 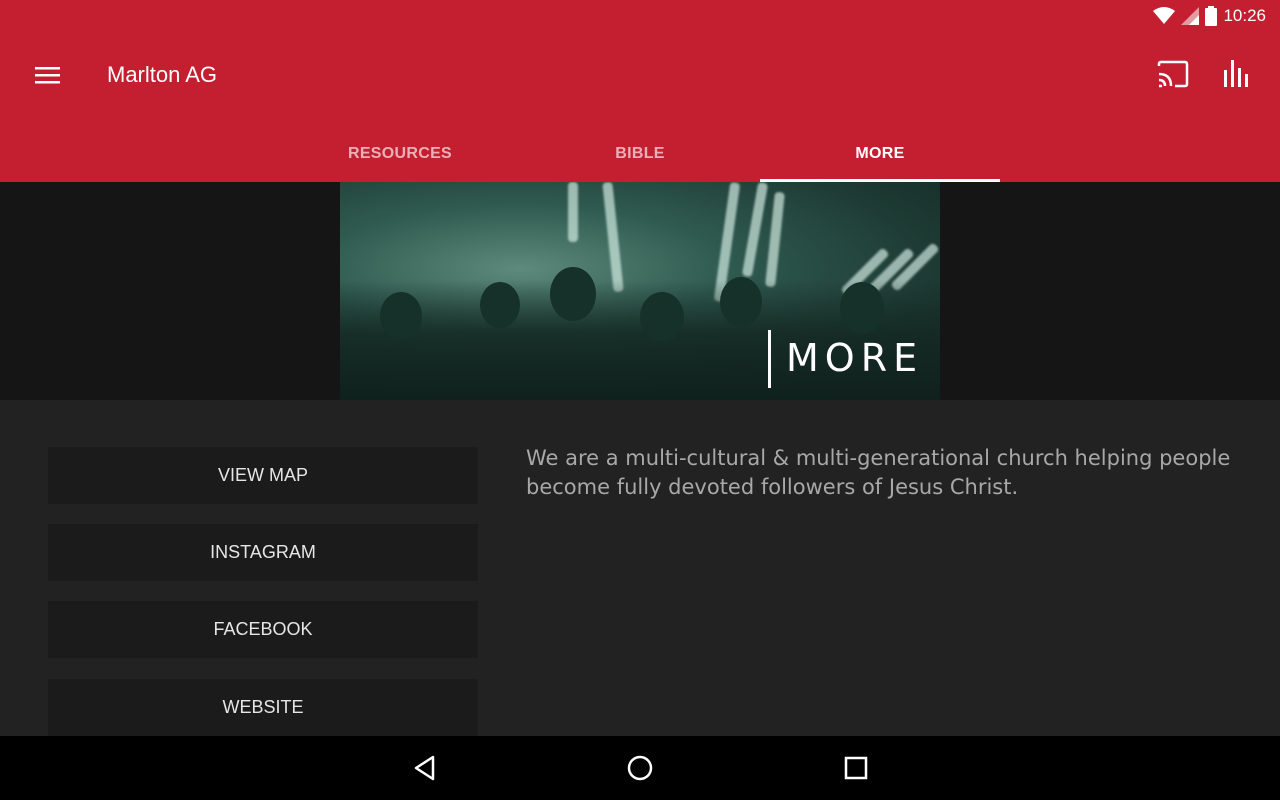 I want to click on status-bar: 10:26, so click(x=640, y=18).